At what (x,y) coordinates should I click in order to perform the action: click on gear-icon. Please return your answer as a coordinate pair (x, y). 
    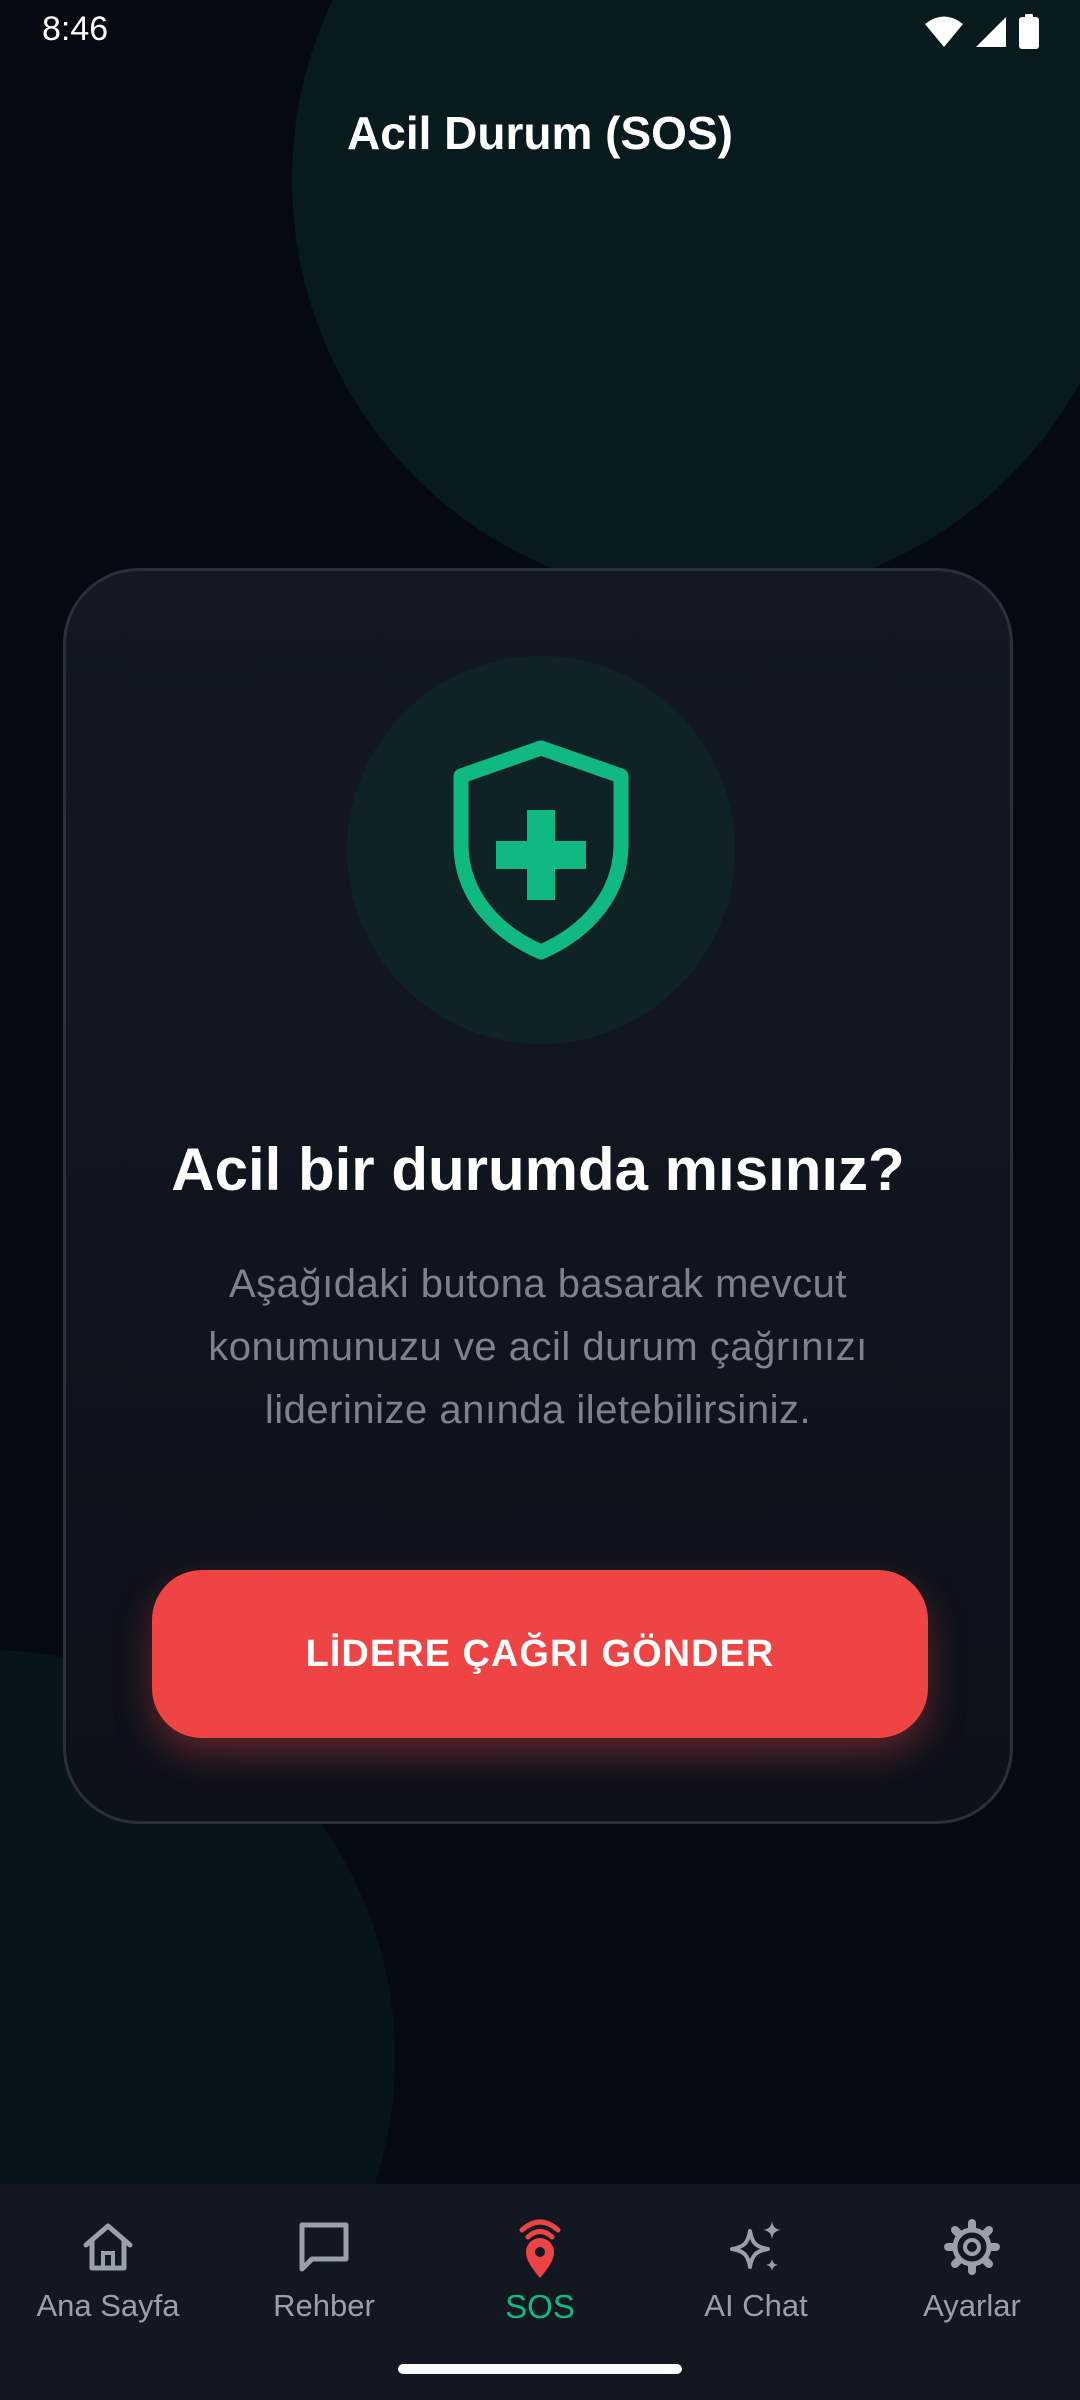
    Looking at the image, I should click on (972, 2247).